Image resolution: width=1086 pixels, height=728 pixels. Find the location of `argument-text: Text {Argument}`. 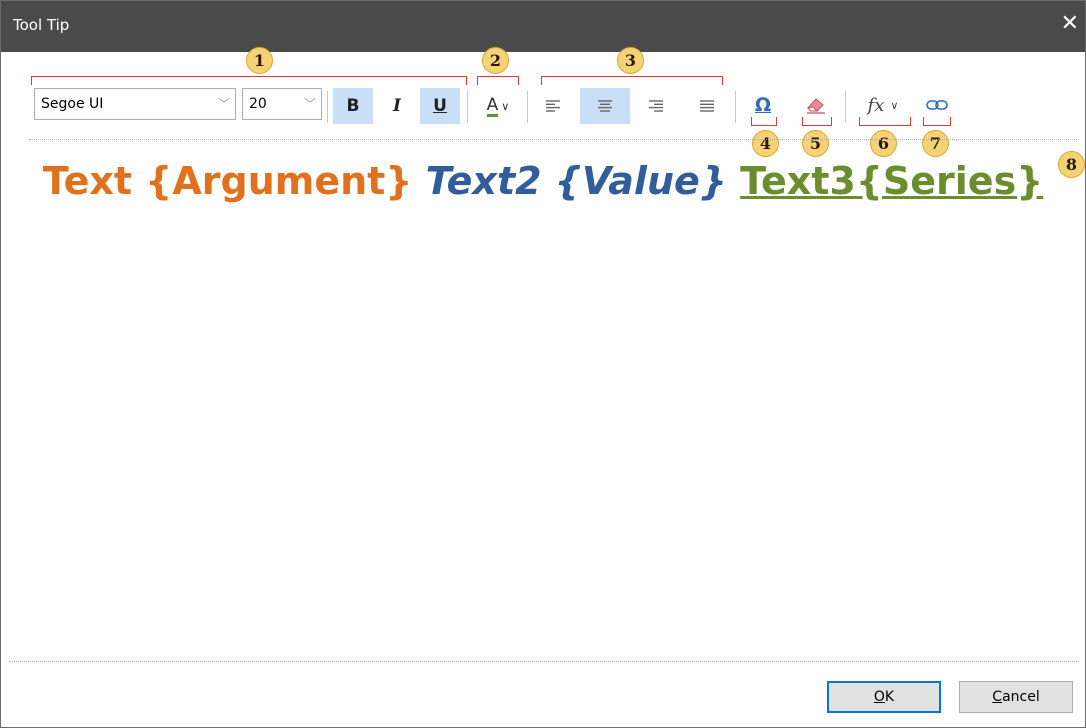

argument-text: Text {Argument} is located at coordinates (227, 181).